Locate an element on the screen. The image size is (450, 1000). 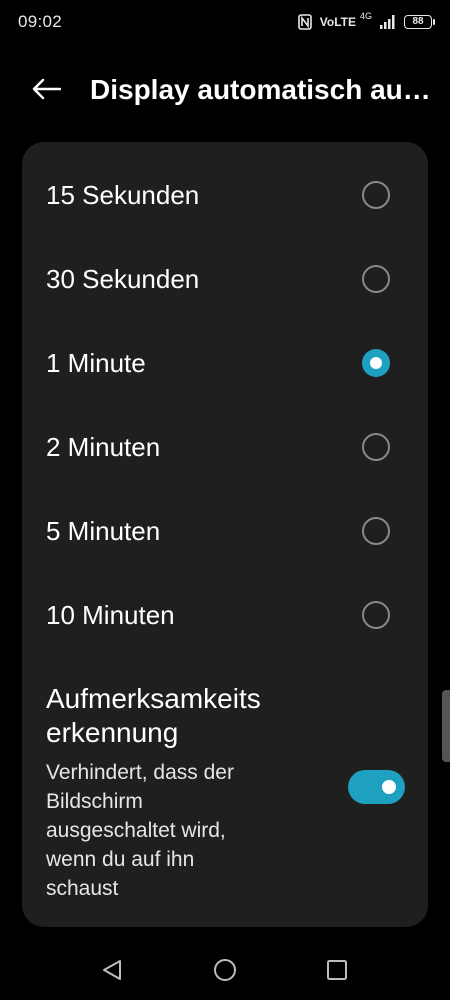
status-bar: 09:02 VoLTE 4G 88 is located at coordinates (225, 23).